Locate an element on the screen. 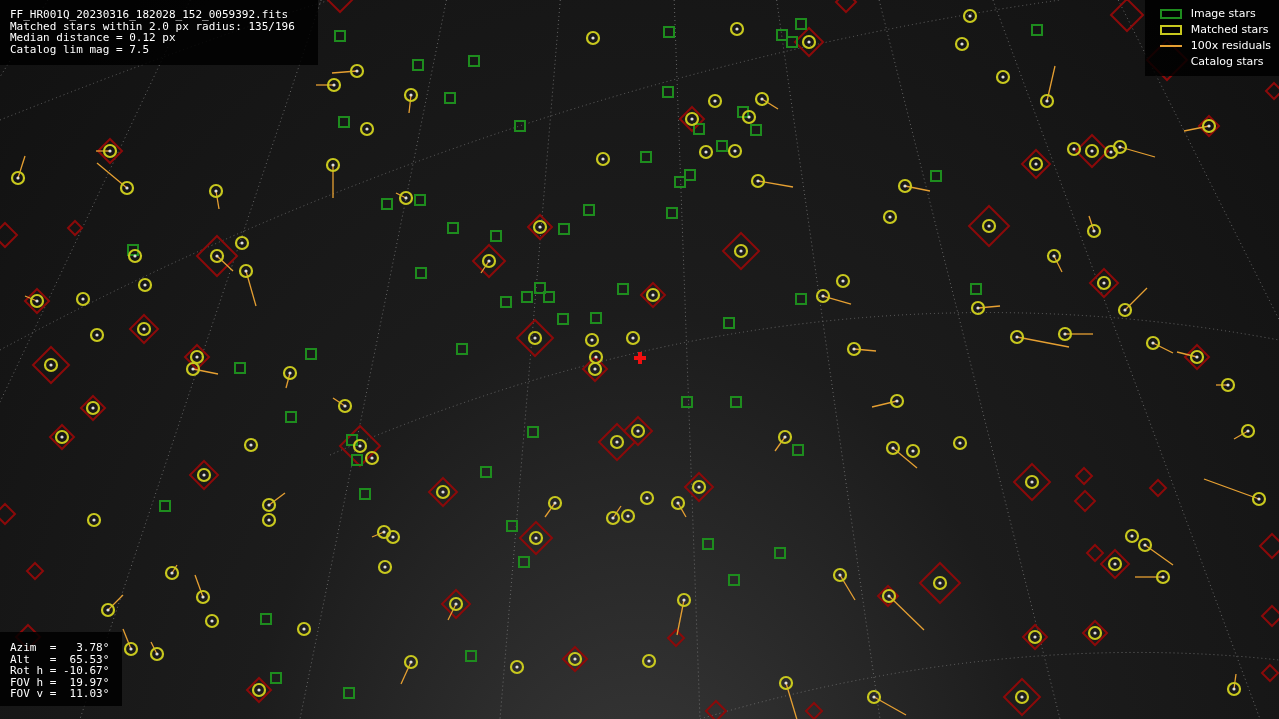 Image resolution: width=1279 pixels, height=719 pixels. pointing-text: Azim = 3.78° is located at coordinates (60, 648).